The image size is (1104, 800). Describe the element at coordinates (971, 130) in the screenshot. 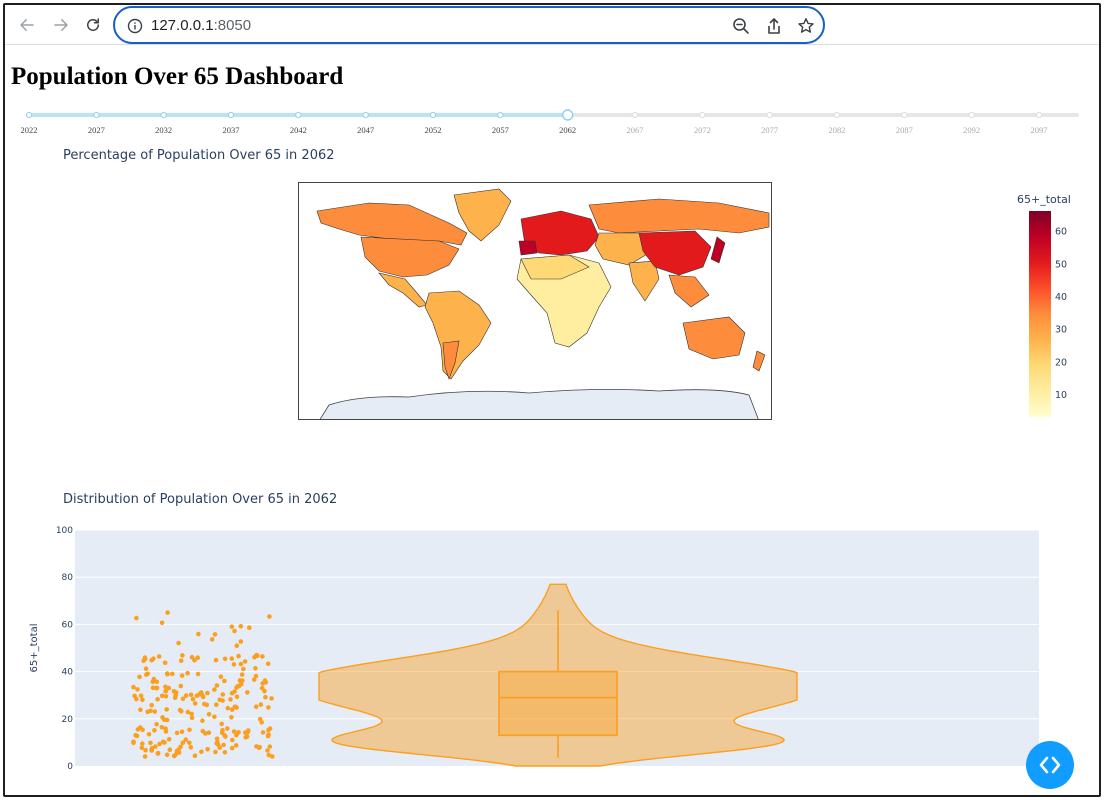

I see `slider-mark-2092: 2092` at that location.